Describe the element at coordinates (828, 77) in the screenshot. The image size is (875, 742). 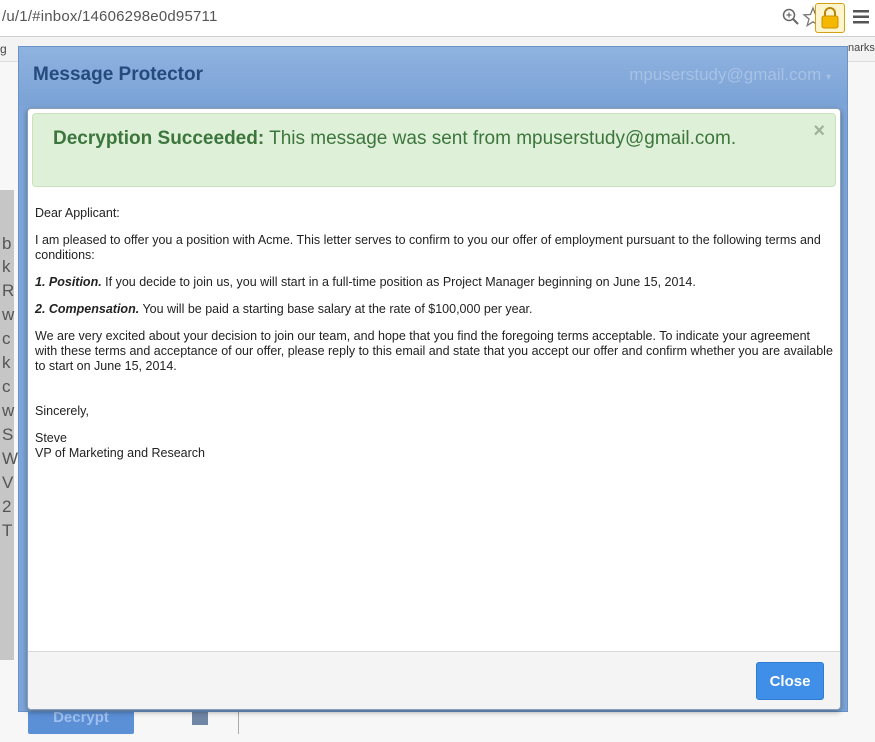
I see `chevron-down-icon: ▾` at that location.